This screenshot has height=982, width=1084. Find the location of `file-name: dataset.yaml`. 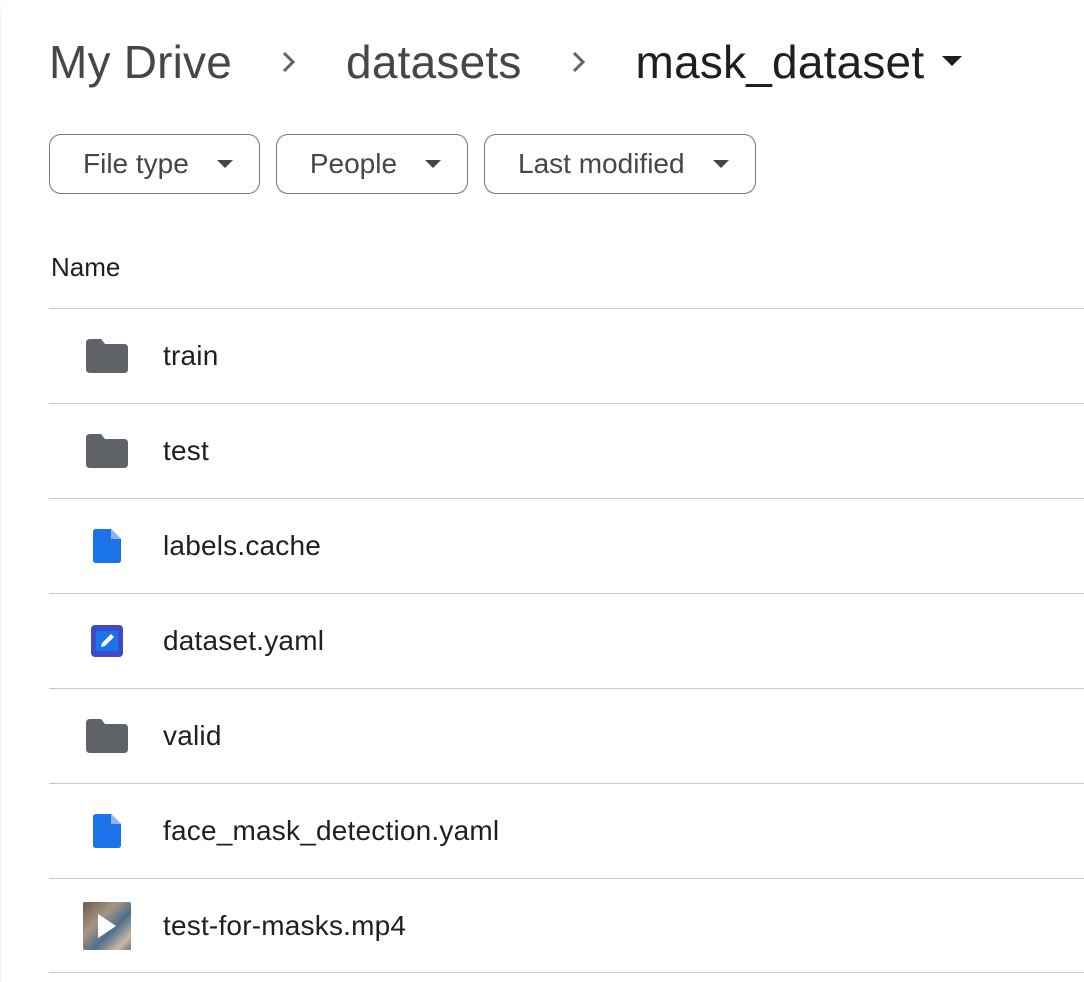

file-name: dataset.yaml is located at coordinates (244, 640).